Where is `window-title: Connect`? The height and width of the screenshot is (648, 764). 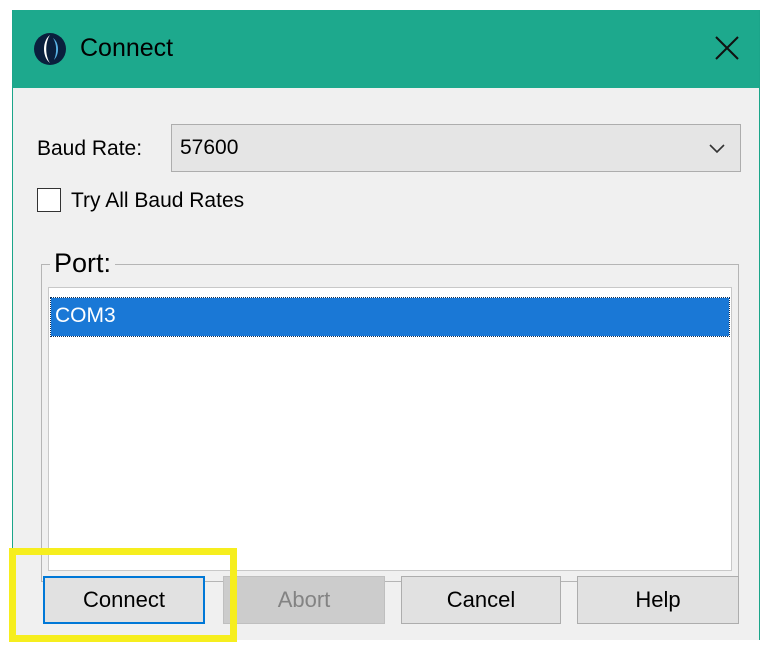 window-title: Connect is located at coordinates (127, 48).